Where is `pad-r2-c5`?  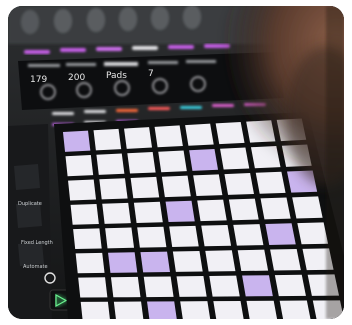
pad-r2-c5 is located at coordinates (204, 160).